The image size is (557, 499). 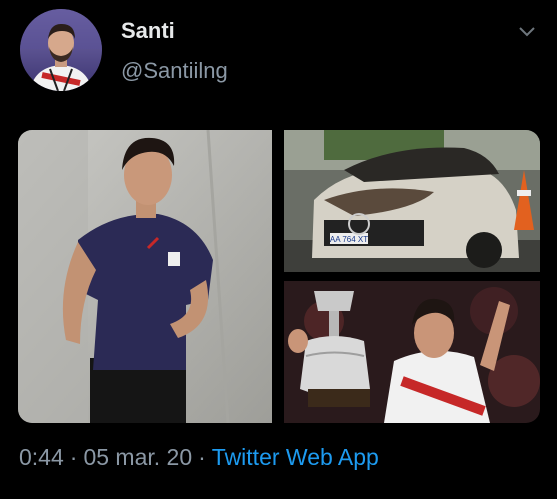 I want to click on media-photo-2: AA 764 XT, so click(x=412, y=201).